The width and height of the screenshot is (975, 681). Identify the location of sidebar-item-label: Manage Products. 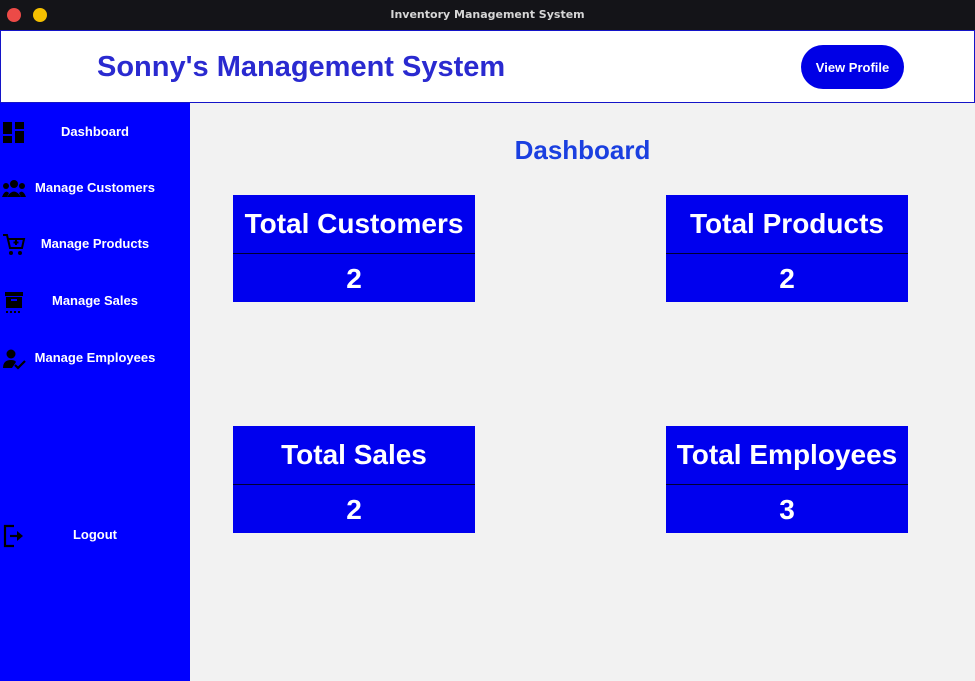
(95, 243).